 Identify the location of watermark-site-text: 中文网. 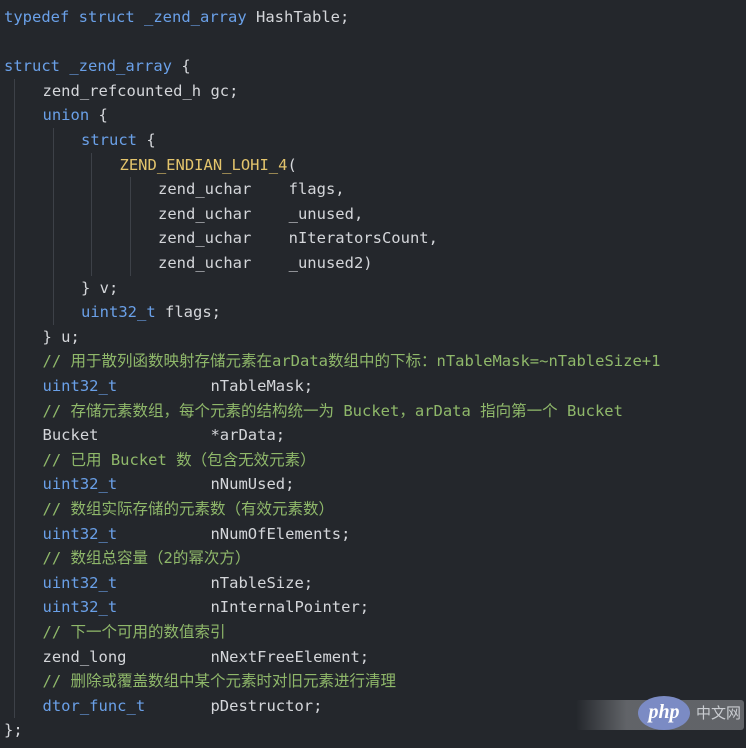
(719, 713).